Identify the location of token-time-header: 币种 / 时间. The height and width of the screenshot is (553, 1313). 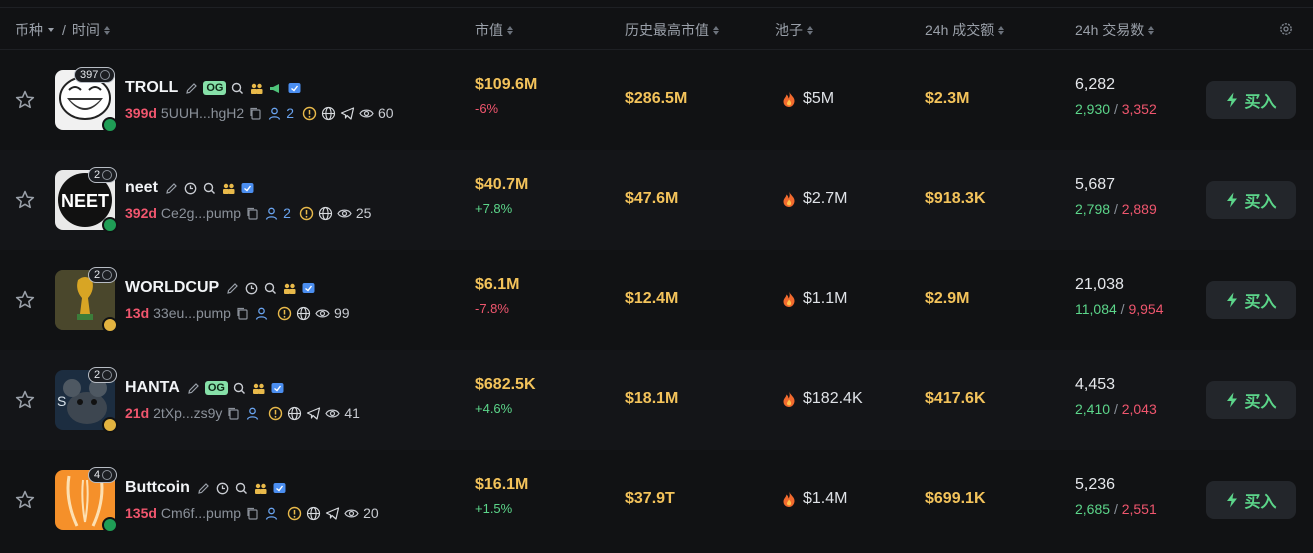
(62, 30).